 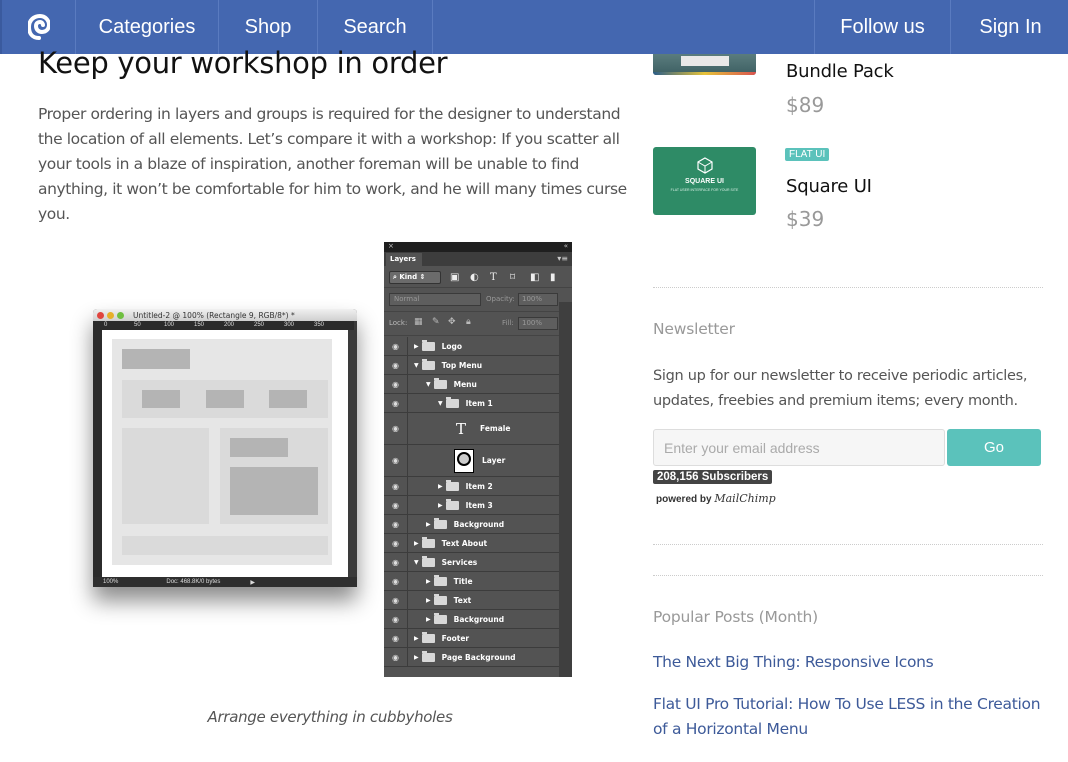 What do you see at coordinates (454, 277) in the screenshot?
I see `pixel-filter-icon: ▣` at bounding box center [454, 277].